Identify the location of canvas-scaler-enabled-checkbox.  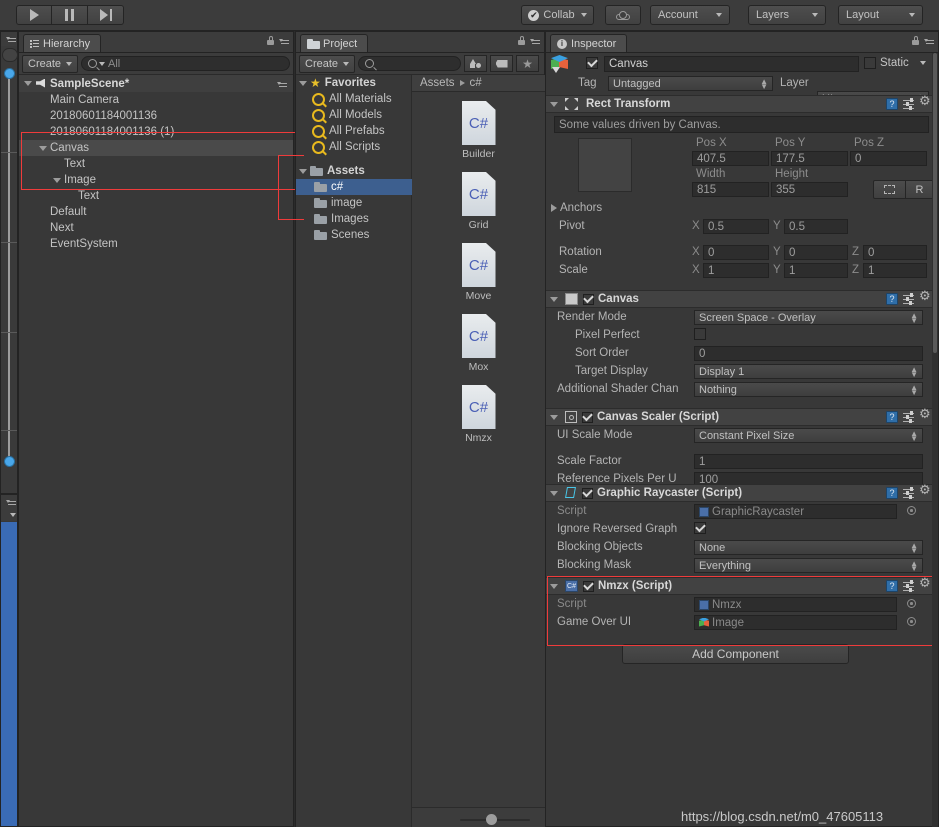
(587, 417).